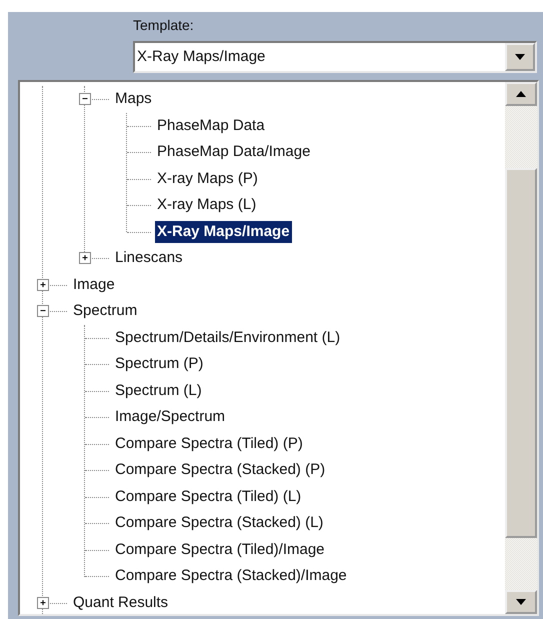  I want to click on dropdown-button, so click(520, 57).